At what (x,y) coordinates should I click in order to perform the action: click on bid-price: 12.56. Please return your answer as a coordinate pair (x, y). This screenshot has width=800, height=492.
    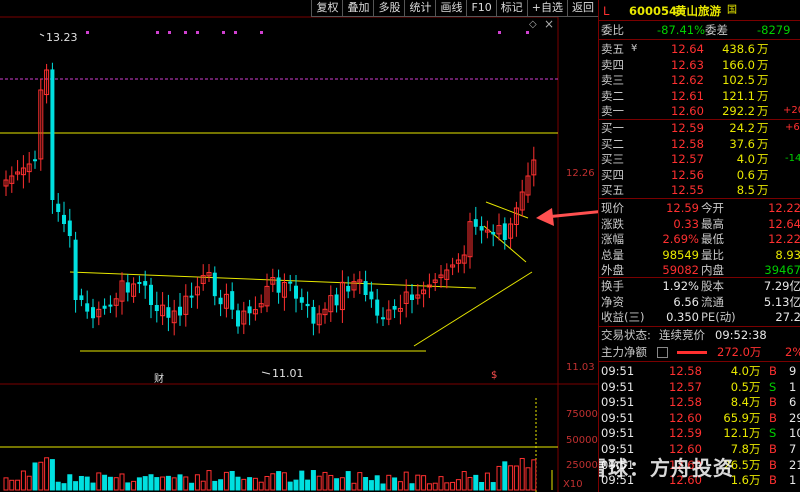
    Looking at the image, I should click on (687, 174).